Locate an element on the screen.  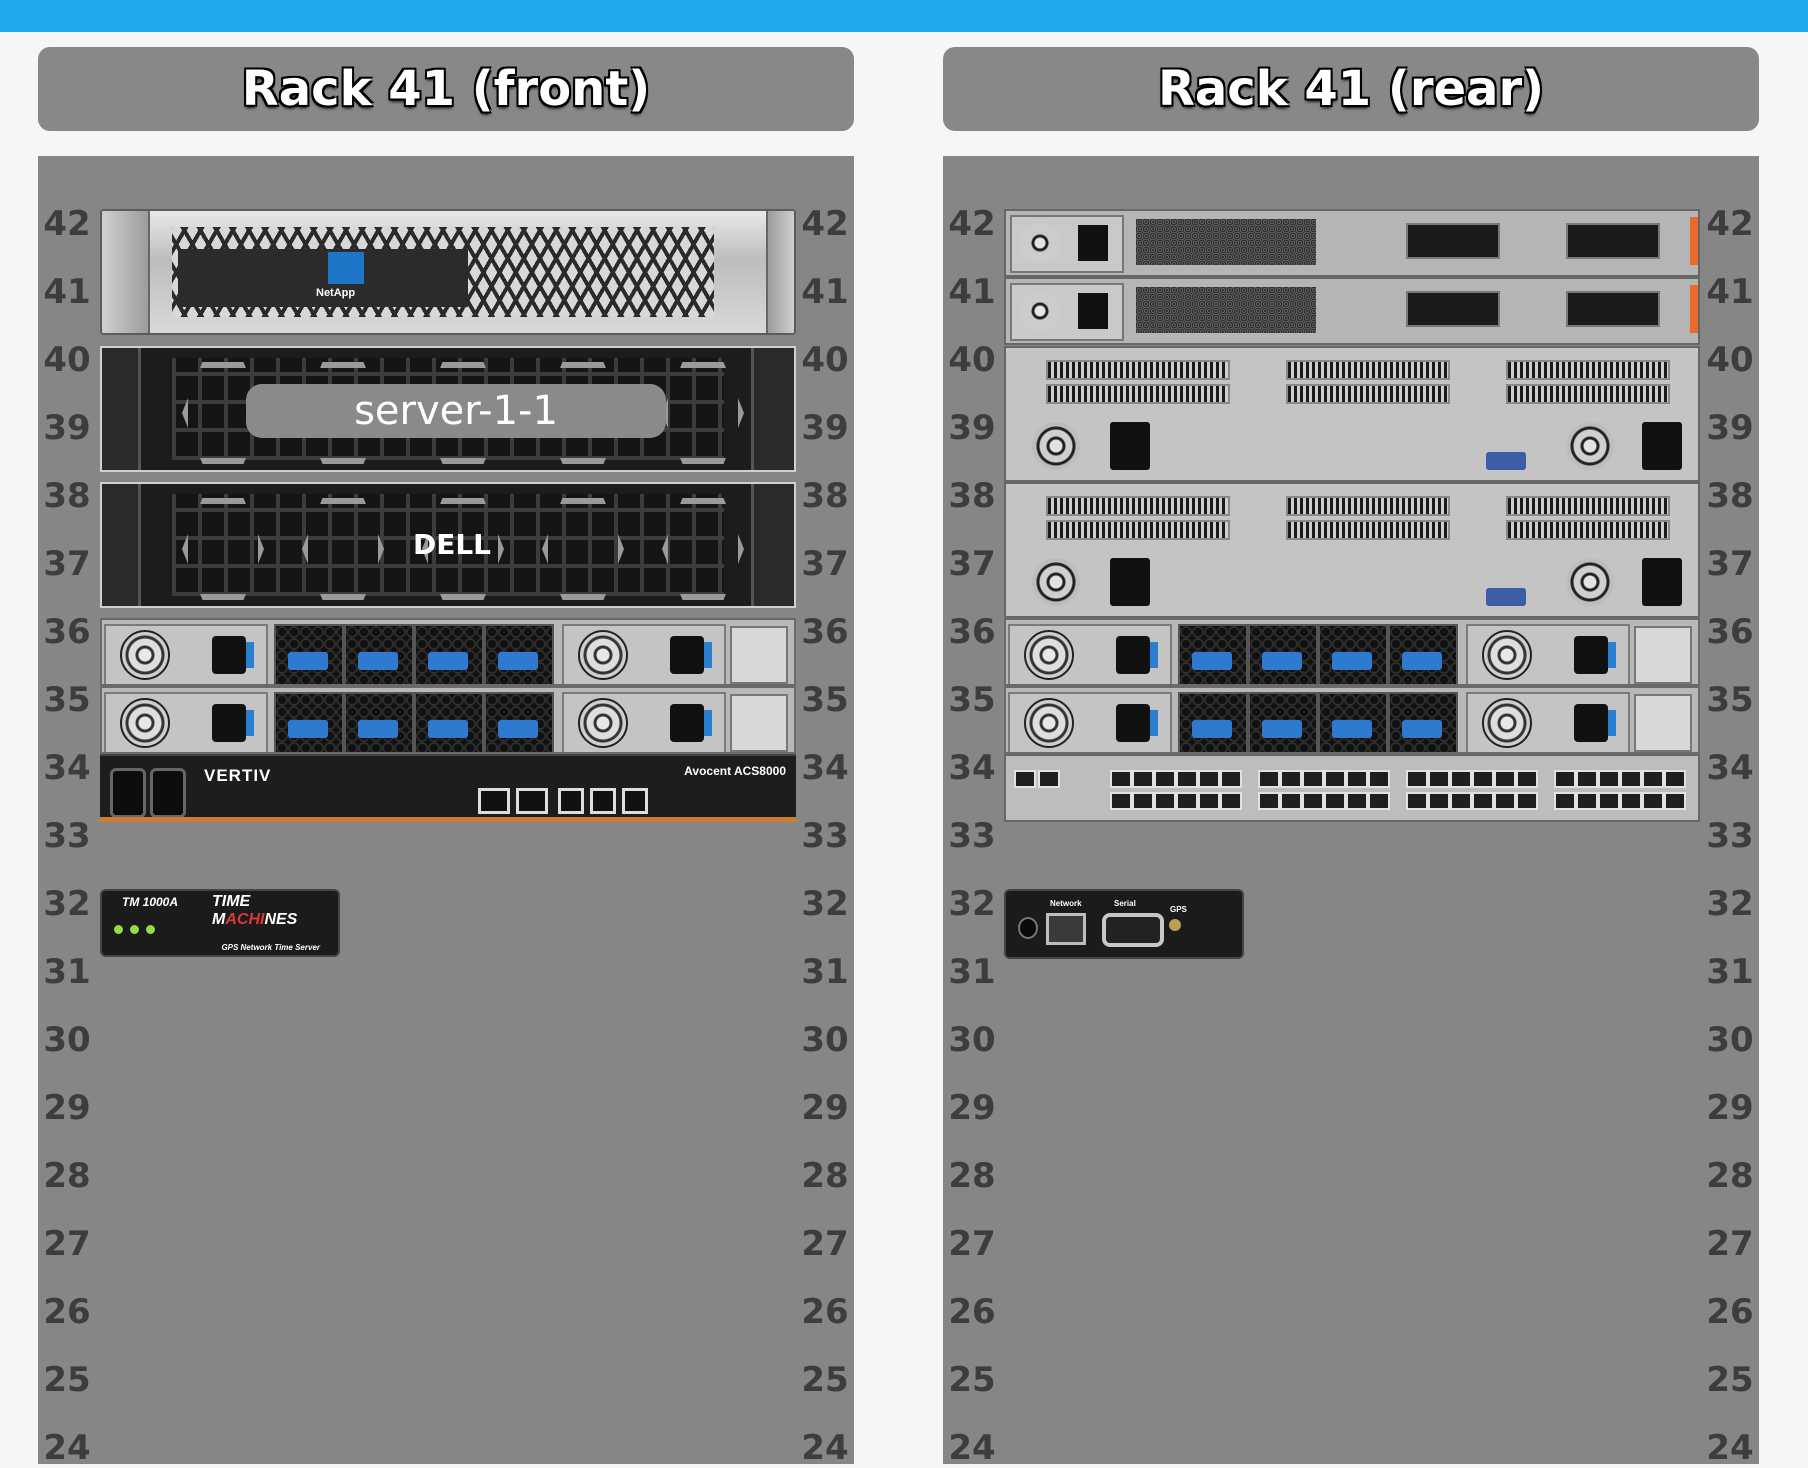
device-rear-time-server: Network Serial GPS is located at coordinates (1124, 924).